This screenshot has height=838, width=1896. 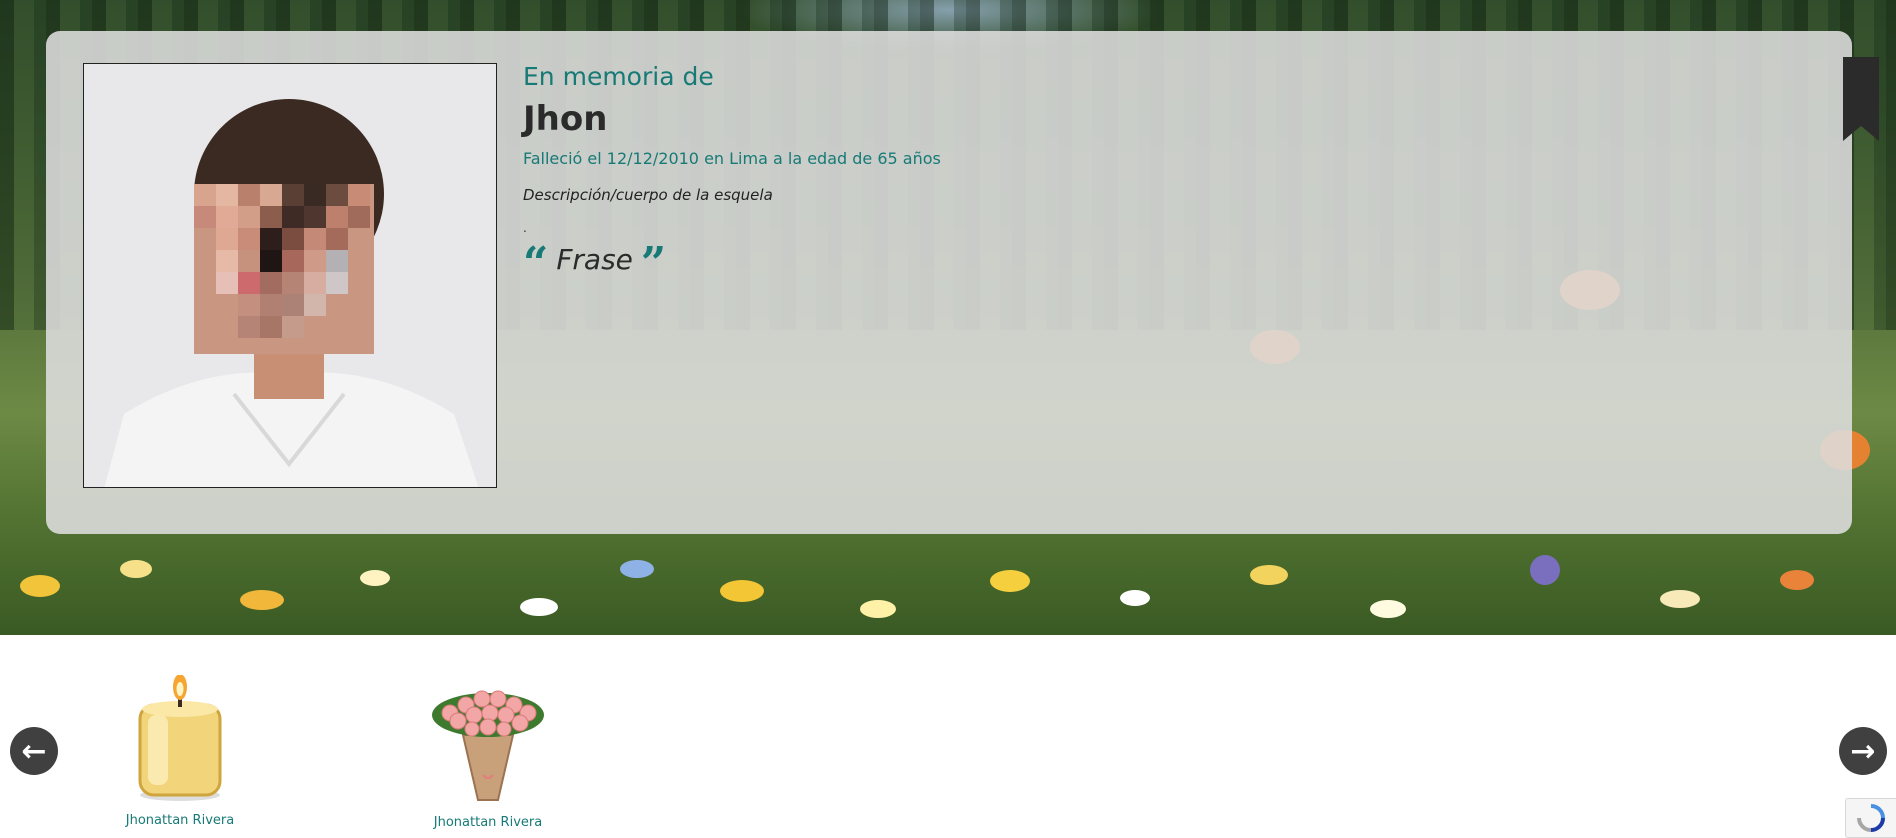 What do you see at coordinates (1870, 818) in the screenshot?
I see `recaptcha-badge-icon` at bounding box center [1870, 818].